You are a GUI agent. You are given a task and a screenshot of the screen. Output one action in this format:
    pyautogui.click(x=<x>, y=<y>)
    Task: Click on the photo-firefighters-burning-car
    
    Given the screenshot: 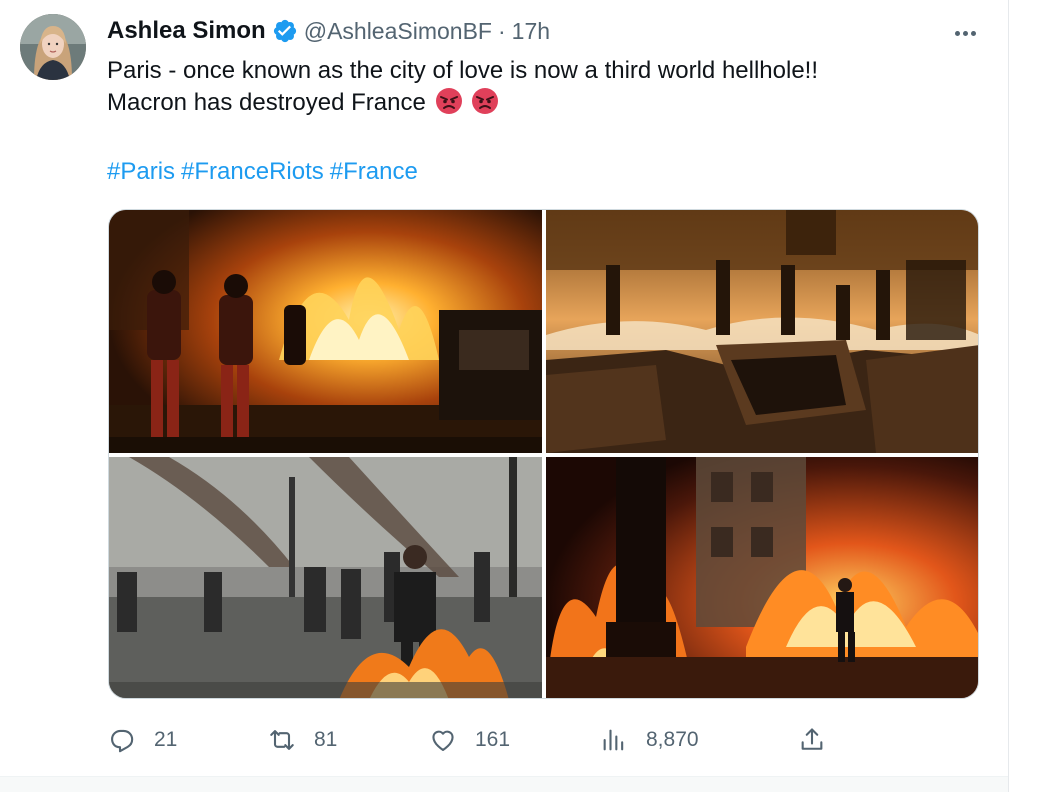 What is the action you would take?
    pyautogui.click(x=325, y=331)
    